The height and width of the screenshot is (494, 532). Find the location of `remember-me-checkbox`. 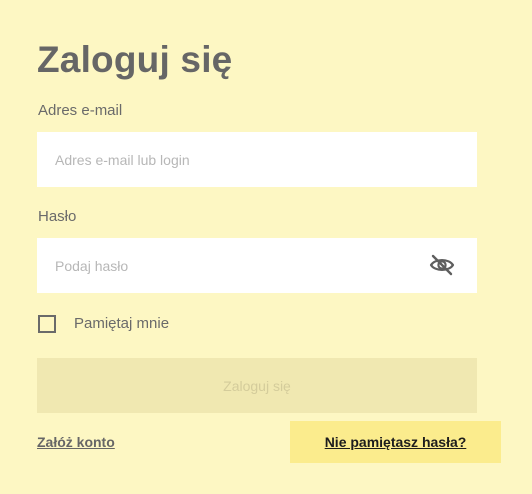

remember-me-checkbox is located at coordinates (47, 324).